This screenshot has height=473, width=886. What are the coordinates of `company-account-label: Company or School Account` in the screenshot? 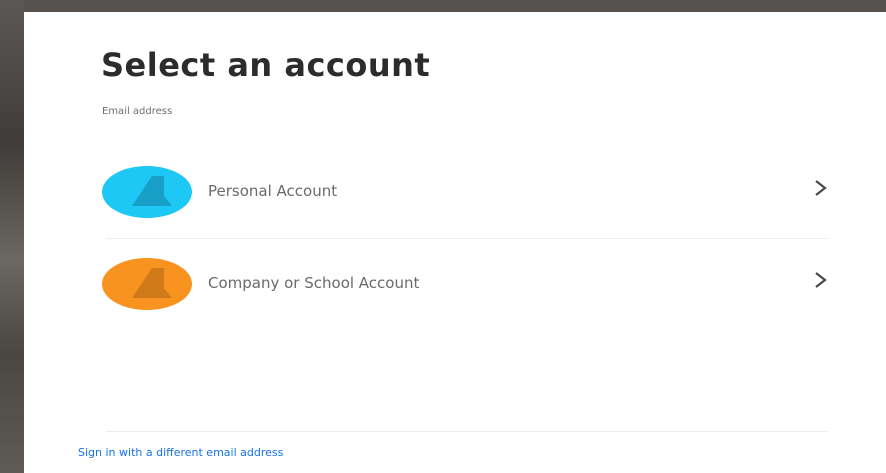 It's located at (314, 283).